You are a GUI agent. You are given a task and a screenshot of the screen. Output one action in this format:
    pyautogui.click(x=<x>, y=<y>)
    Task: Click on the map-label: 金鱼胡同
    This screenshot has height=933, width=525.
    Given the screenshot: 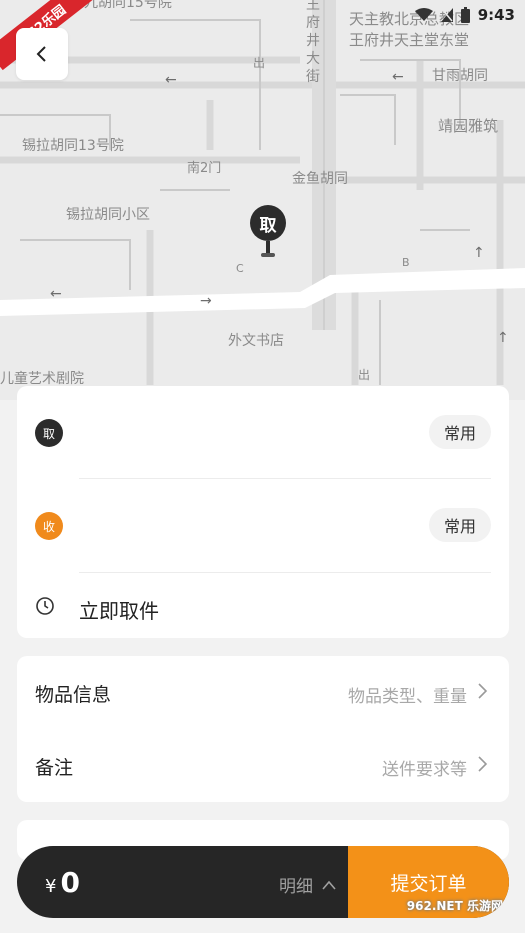 What is the action you would take?
    pyautogui.click(x=320, y=179)
    